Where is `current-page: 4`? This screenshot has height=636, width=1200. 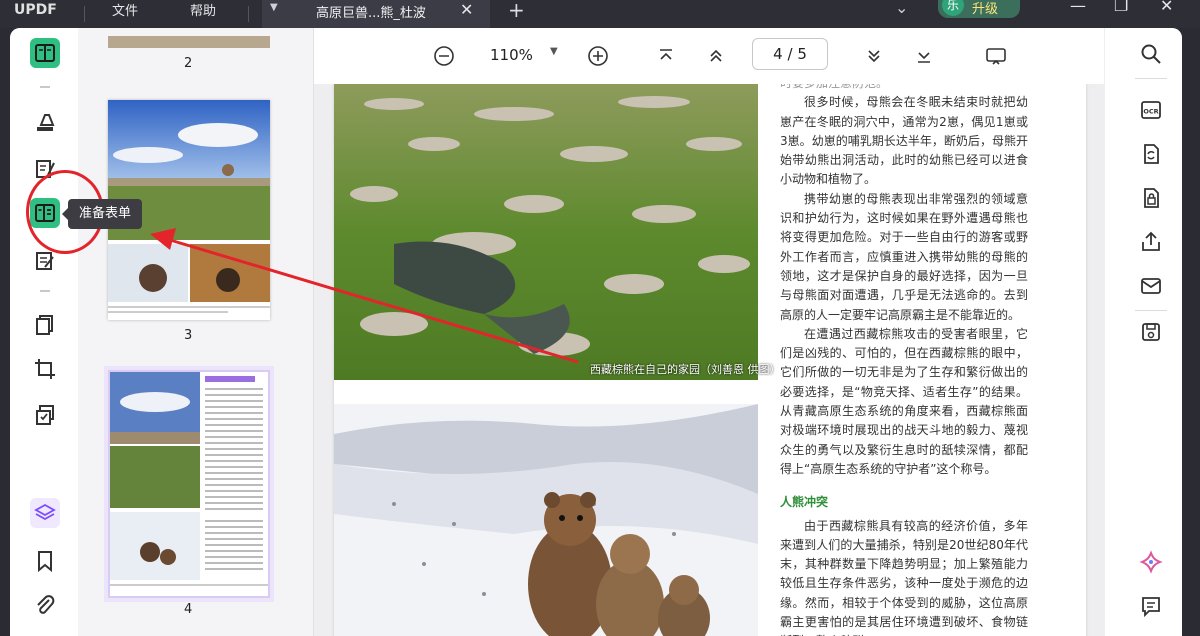
current-page: 4 is located at coordinates (778, 54).